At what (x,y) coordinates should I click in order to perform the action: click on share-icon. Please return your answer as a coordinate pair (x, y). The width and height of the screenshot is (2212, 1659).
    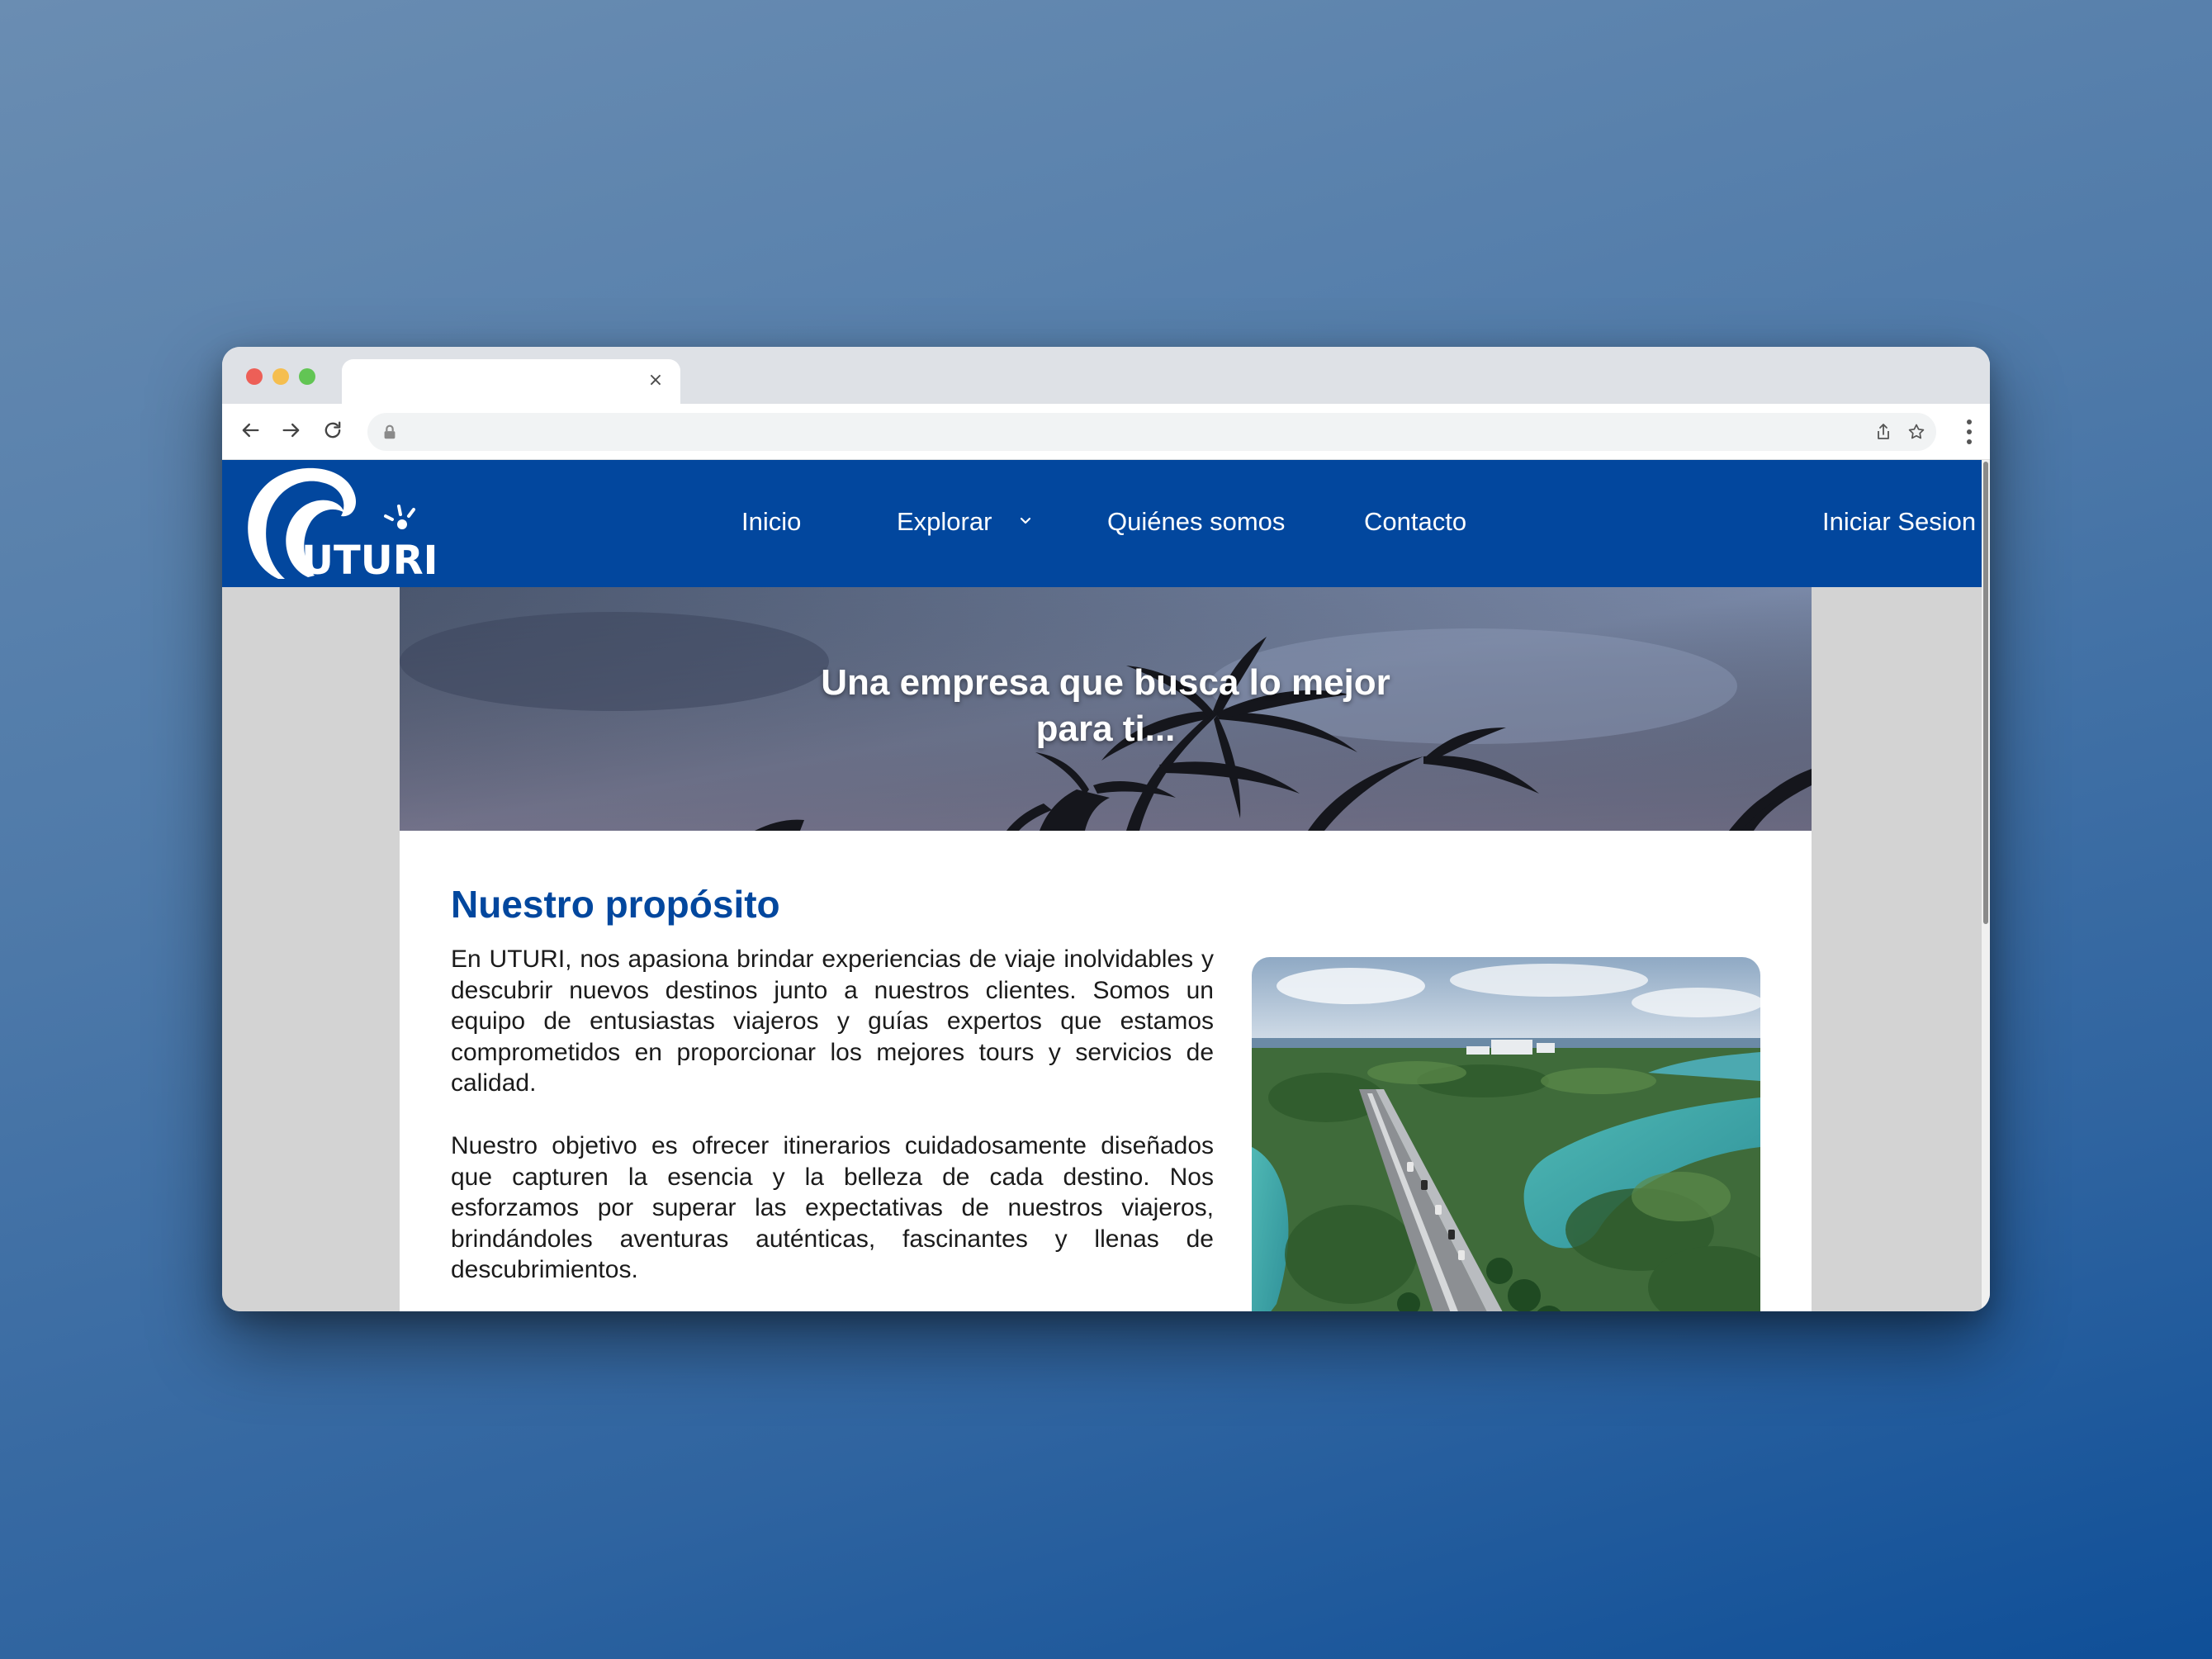
    Looking at the image, I should click on (1883, 432).